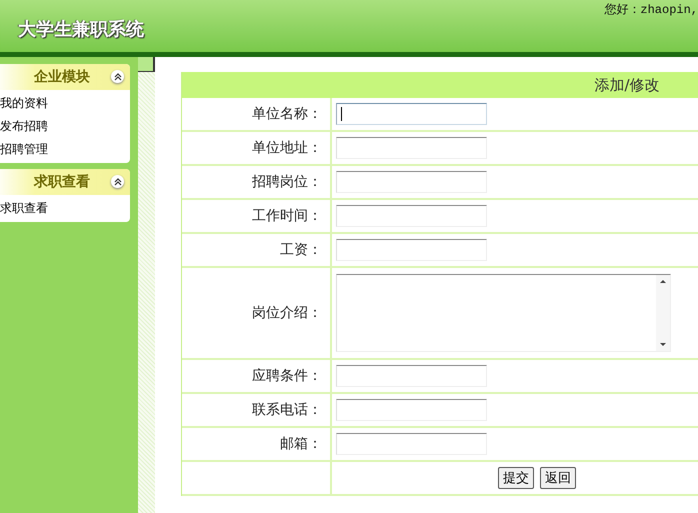  Describe the element at coordinates (146, 64) in the screenshot. I see `corner-square` at that location.